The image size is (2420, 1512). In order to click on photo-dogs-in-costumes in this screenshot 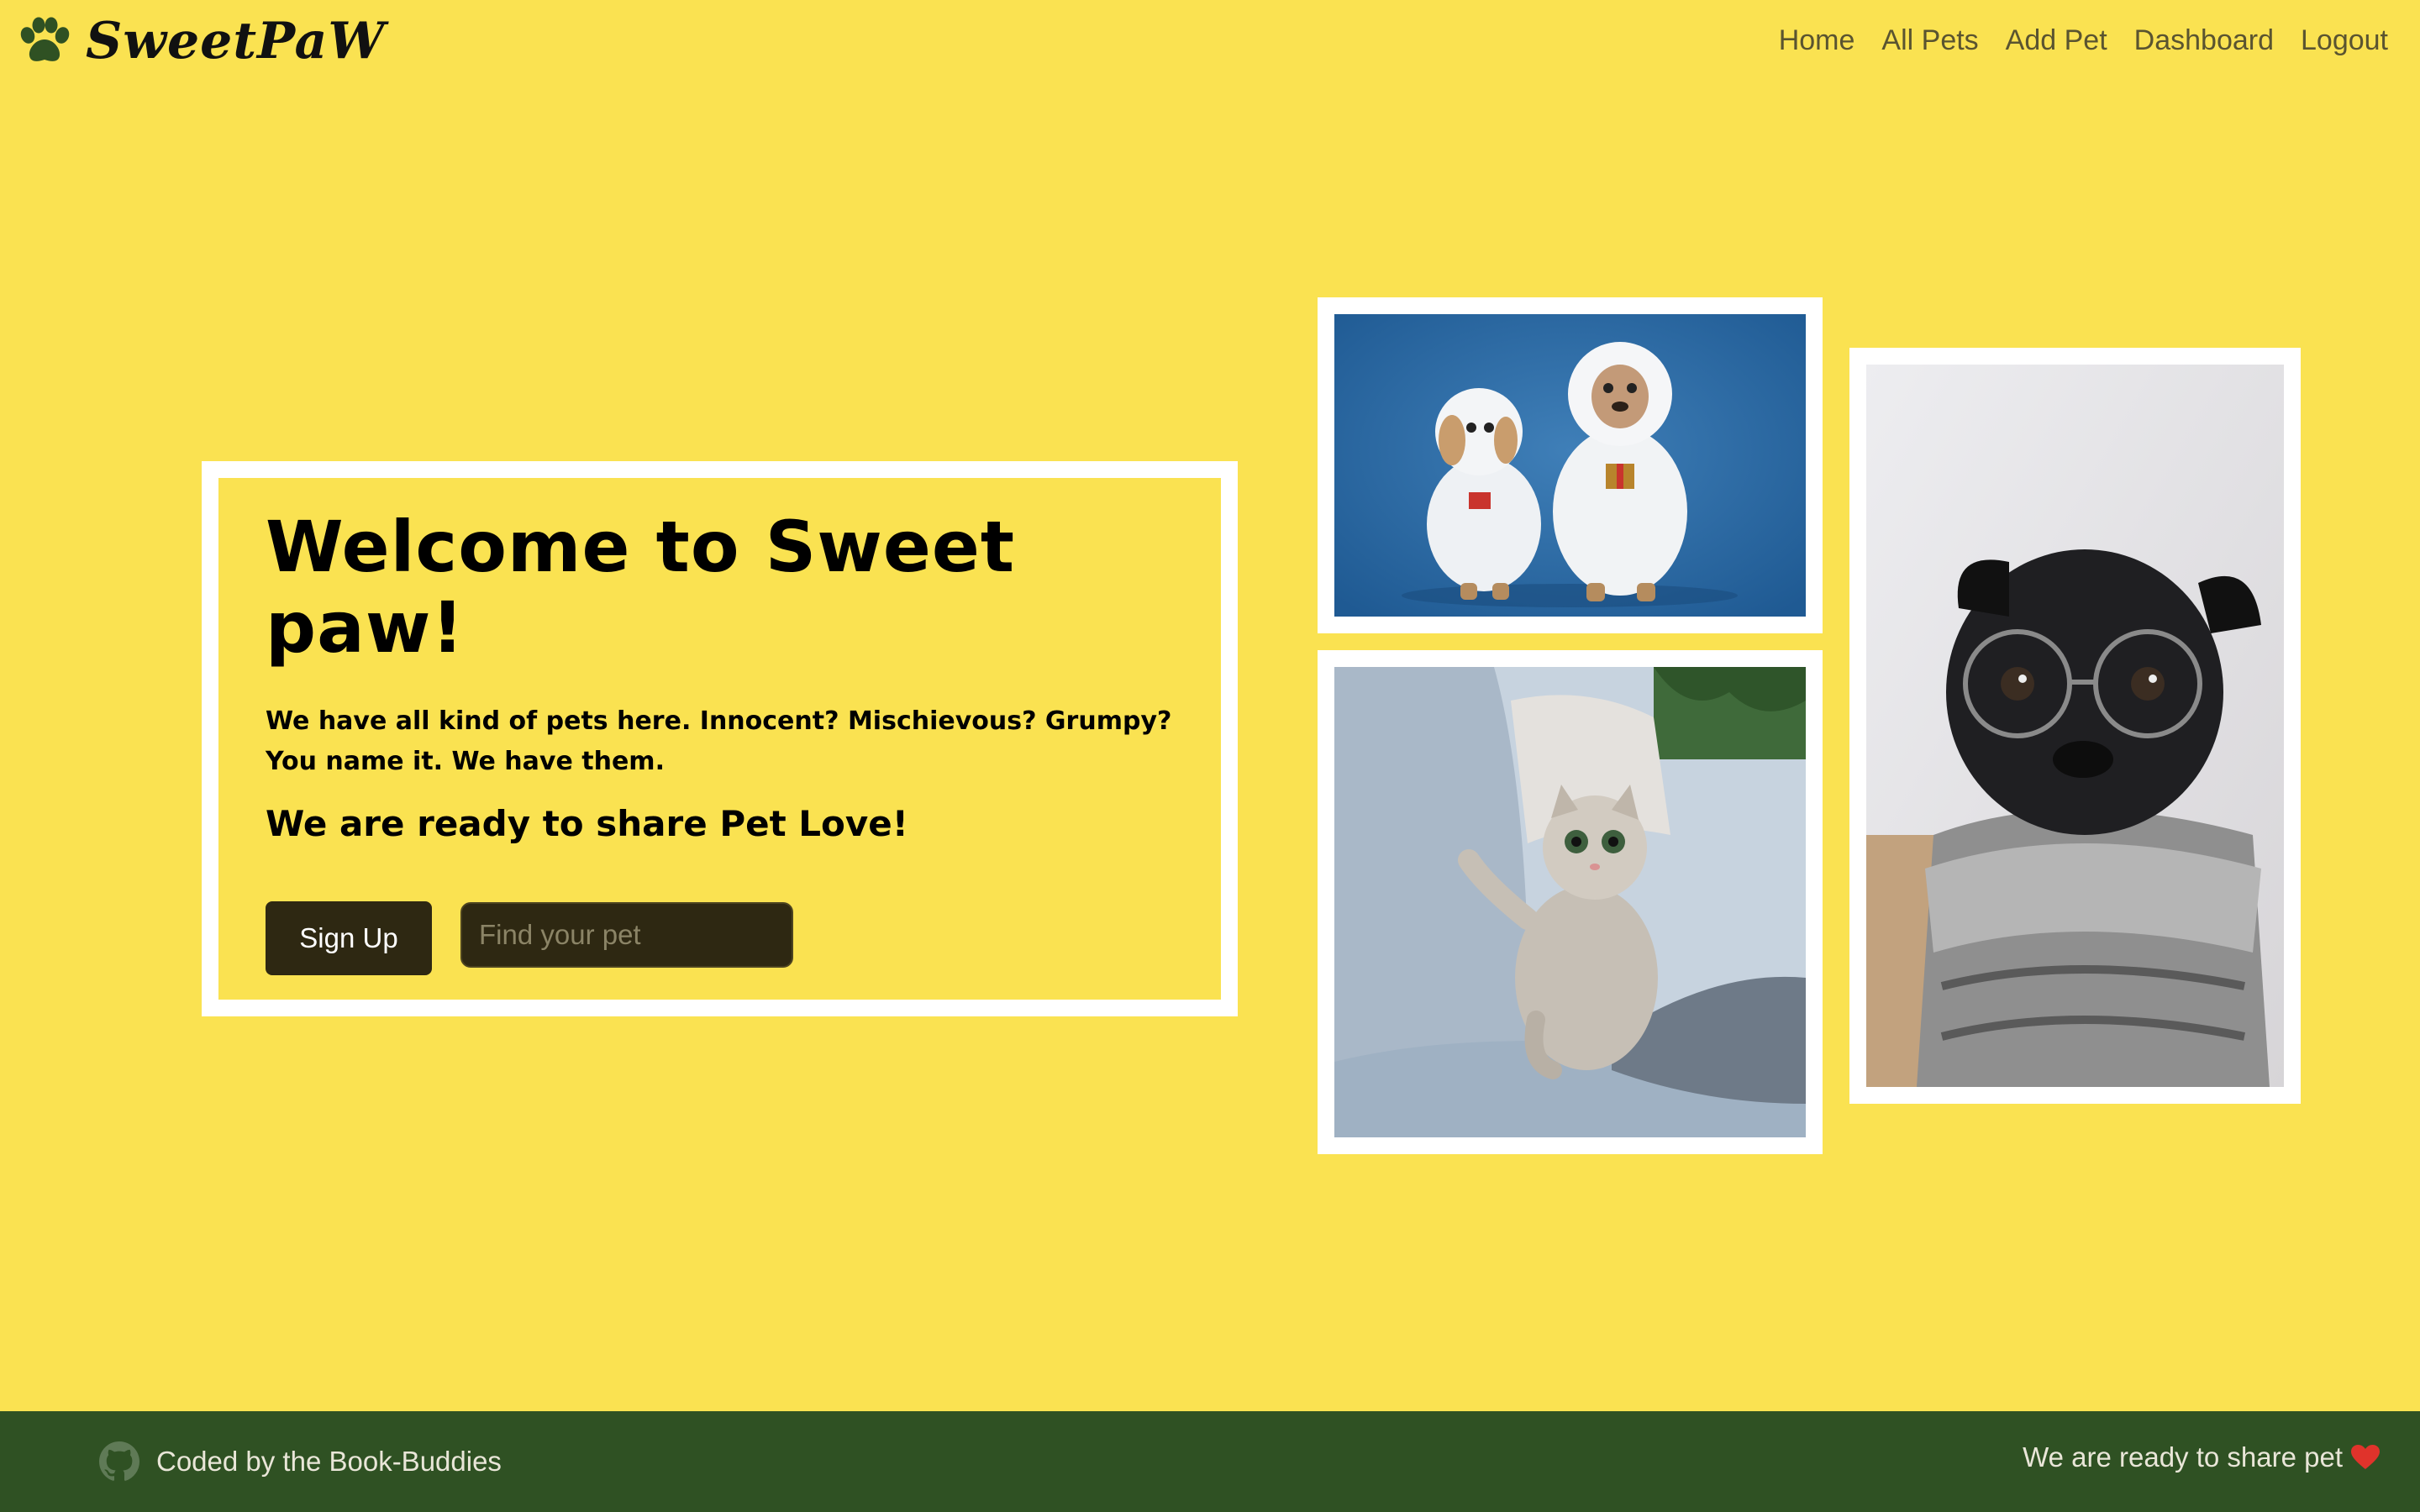, I will do `click(1570, 465)`.